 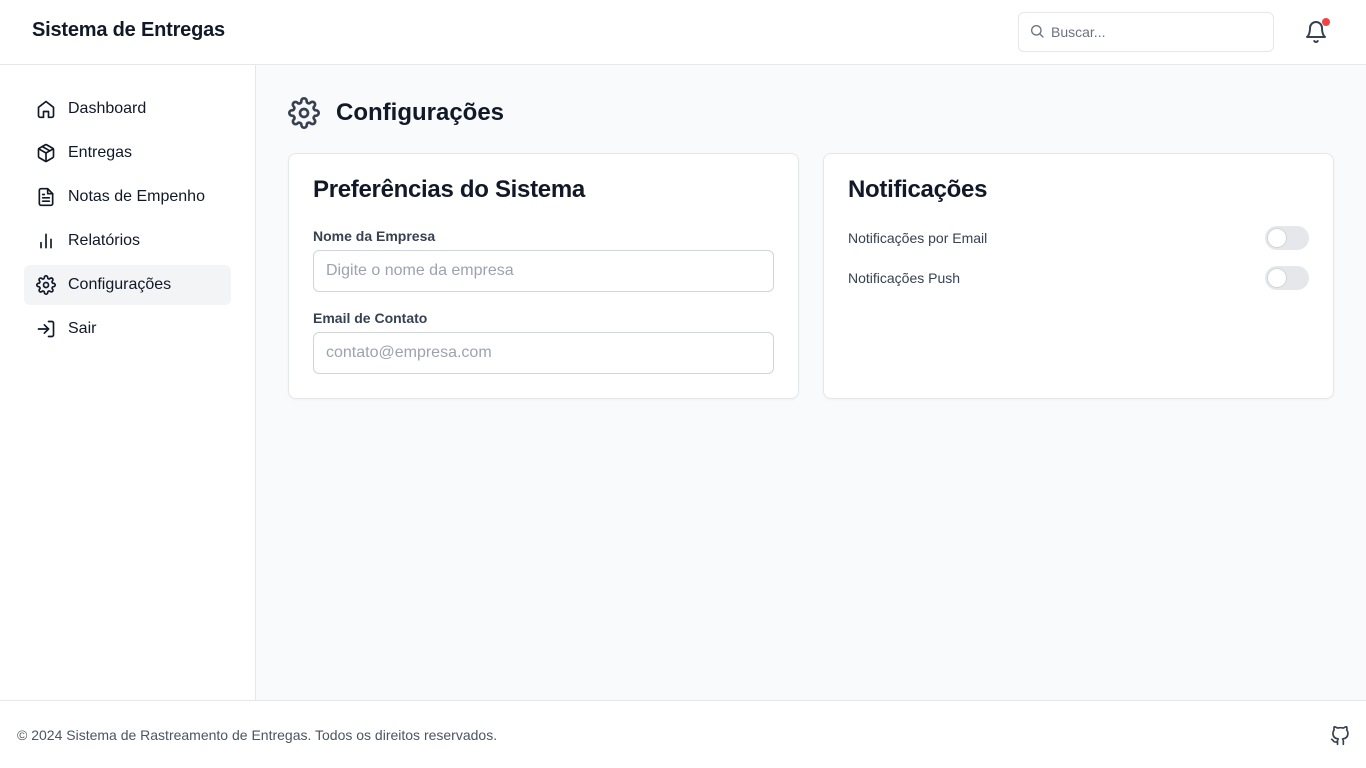 What do you see at coordinates (543, 353) in the screenshot?
I see `contact-email-input` at bounding box center [543, 353].